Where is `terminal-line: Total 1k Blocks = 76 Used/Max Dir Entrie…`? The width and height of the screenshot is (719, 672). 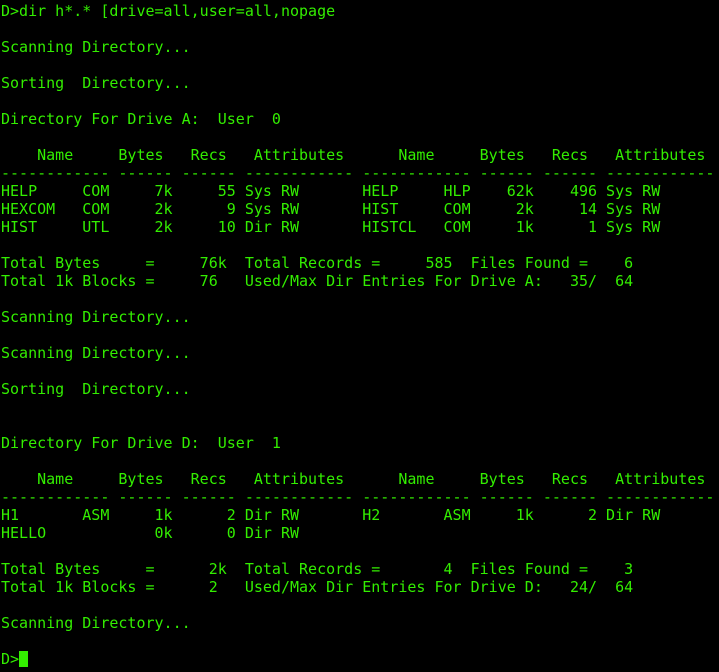 terminal-line: Total 1k Blocks = 76 Used/Max Dir Entrie… is located at coordinates (317, 281).